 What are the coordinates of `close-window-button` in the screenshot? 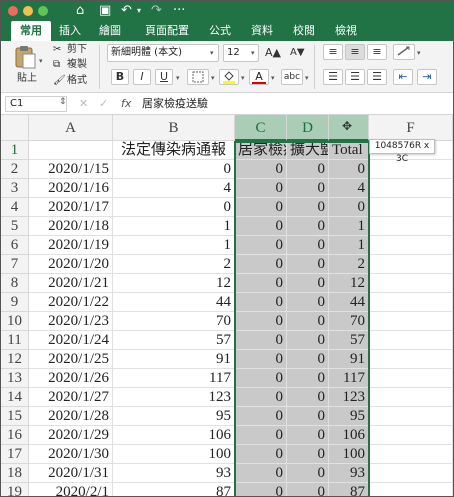 It's located at (13, 11).